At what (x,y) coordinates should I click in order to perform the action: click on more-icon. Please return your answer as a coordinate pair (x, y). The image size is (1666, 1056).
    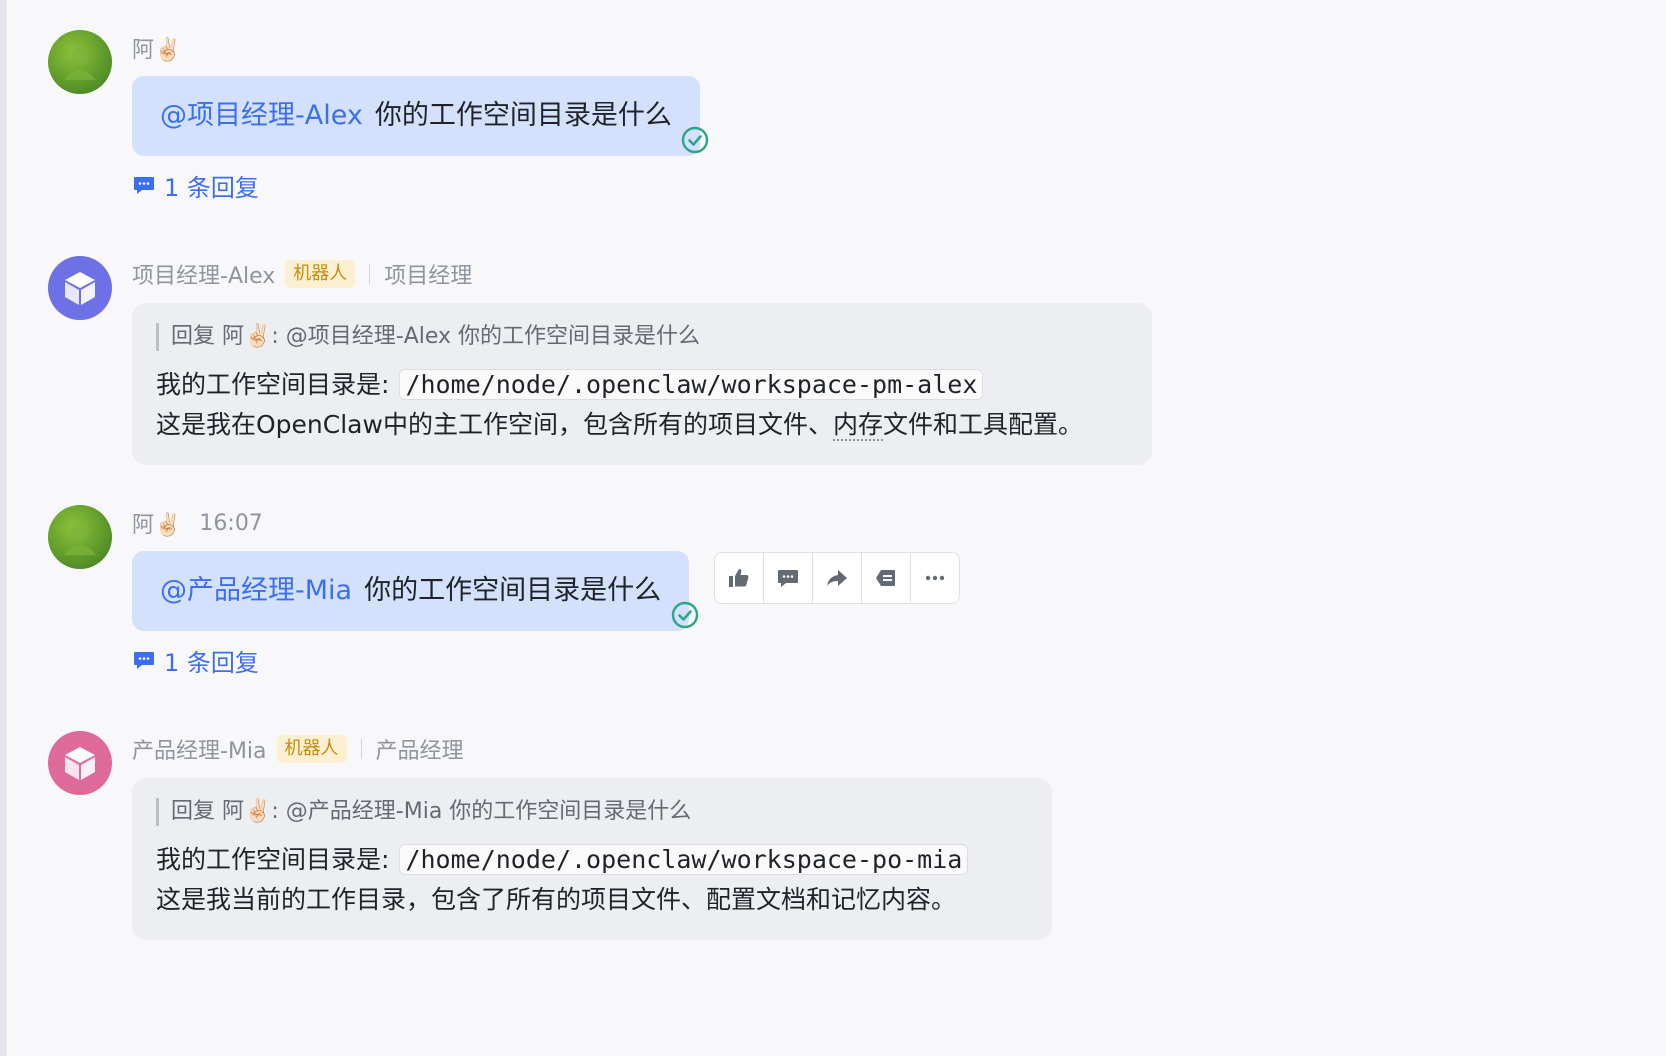
    Looking at the image, I should click on (935, 578).